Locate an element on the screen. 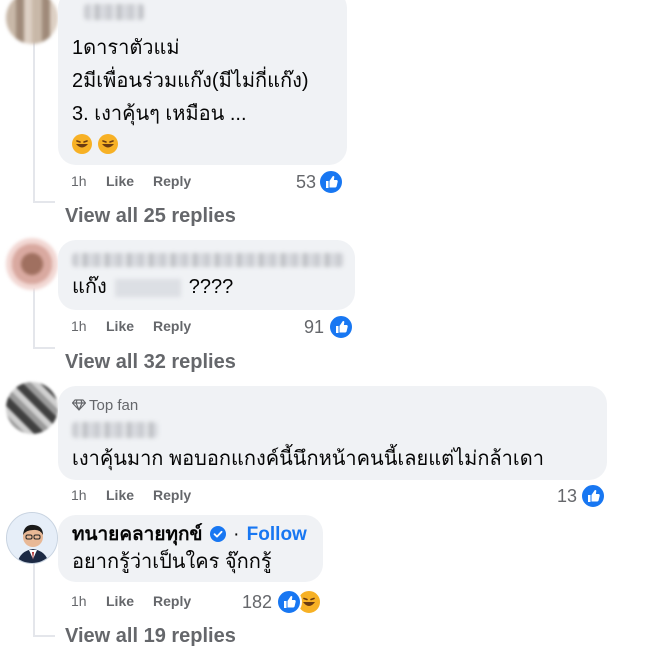 This screenshot has width=671, height=657. reaction-count: 182 is located at coordinates (257, 602).